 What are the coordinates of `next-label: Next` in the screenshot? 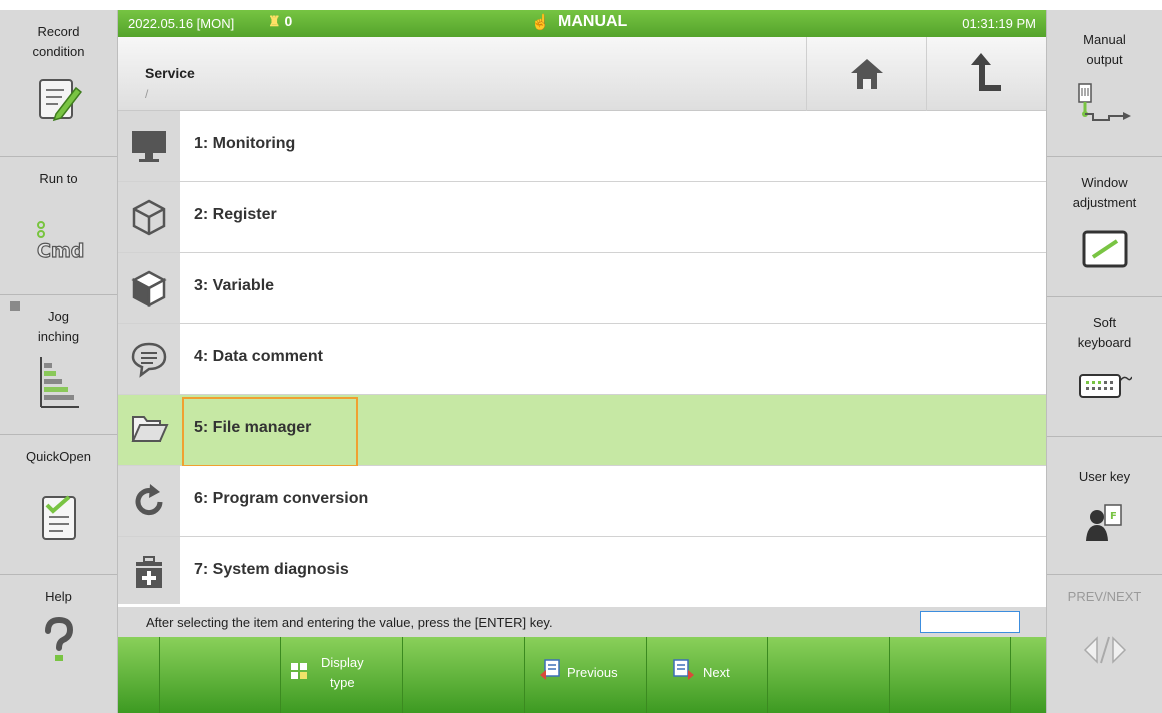 It's located at (716, 672).